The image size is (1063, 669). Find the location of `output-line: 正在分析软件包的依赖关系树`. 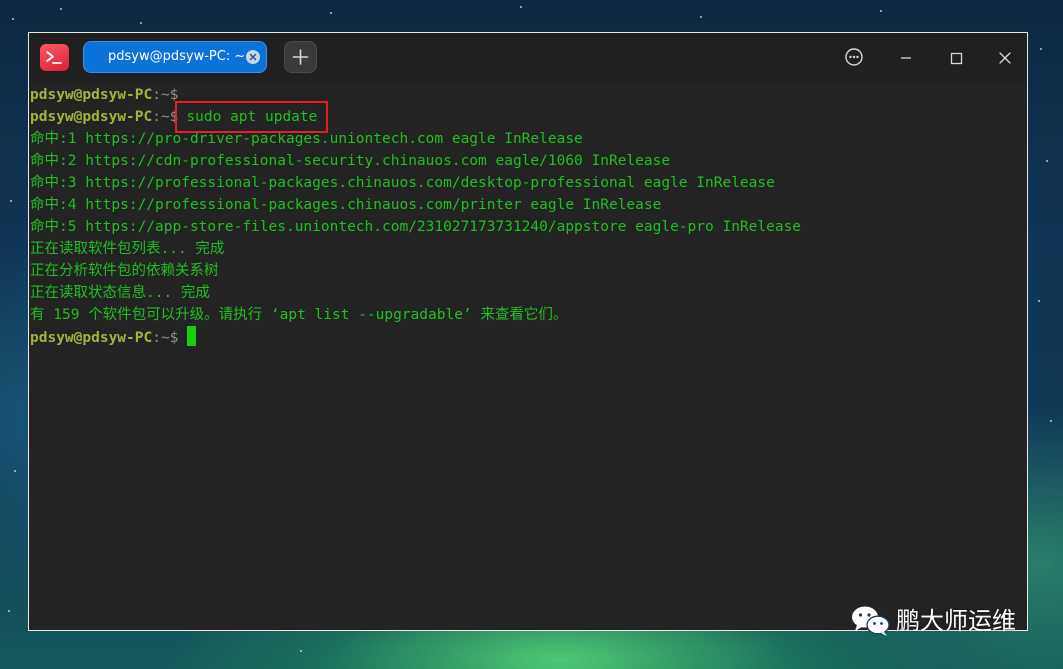

output-line: 正在分析软件包的依赖关系树 is located at coordinates (124, 271).